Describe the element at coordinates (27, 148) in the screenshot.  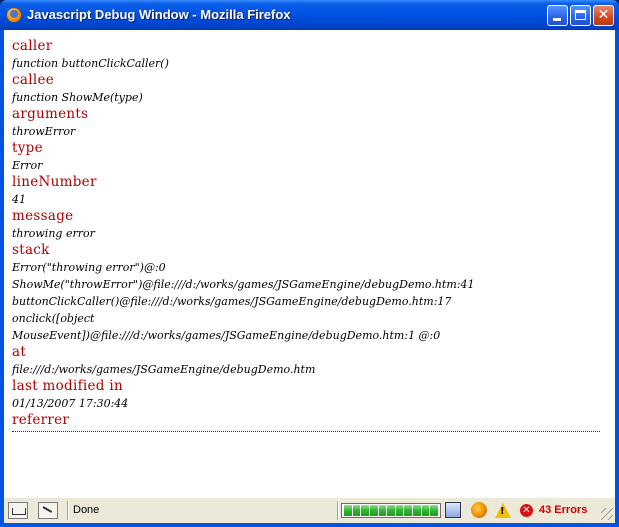
I see `debug-label: type` at that location.